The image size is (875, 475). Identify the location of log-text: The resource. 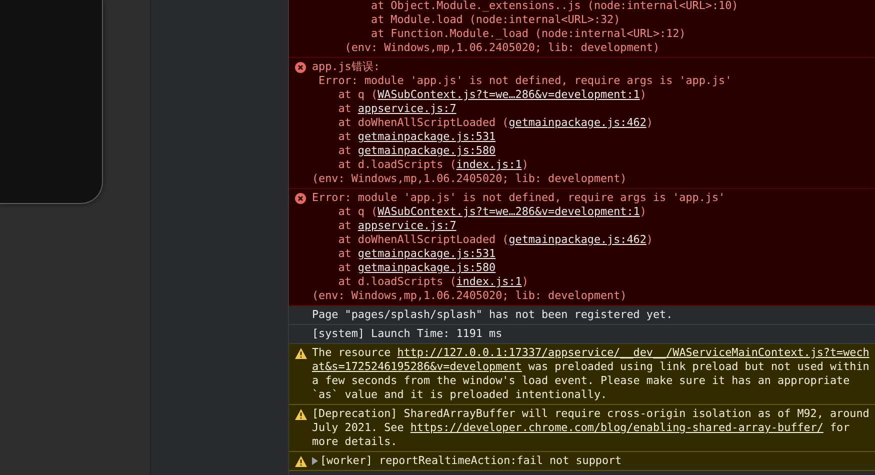
(352, 353).